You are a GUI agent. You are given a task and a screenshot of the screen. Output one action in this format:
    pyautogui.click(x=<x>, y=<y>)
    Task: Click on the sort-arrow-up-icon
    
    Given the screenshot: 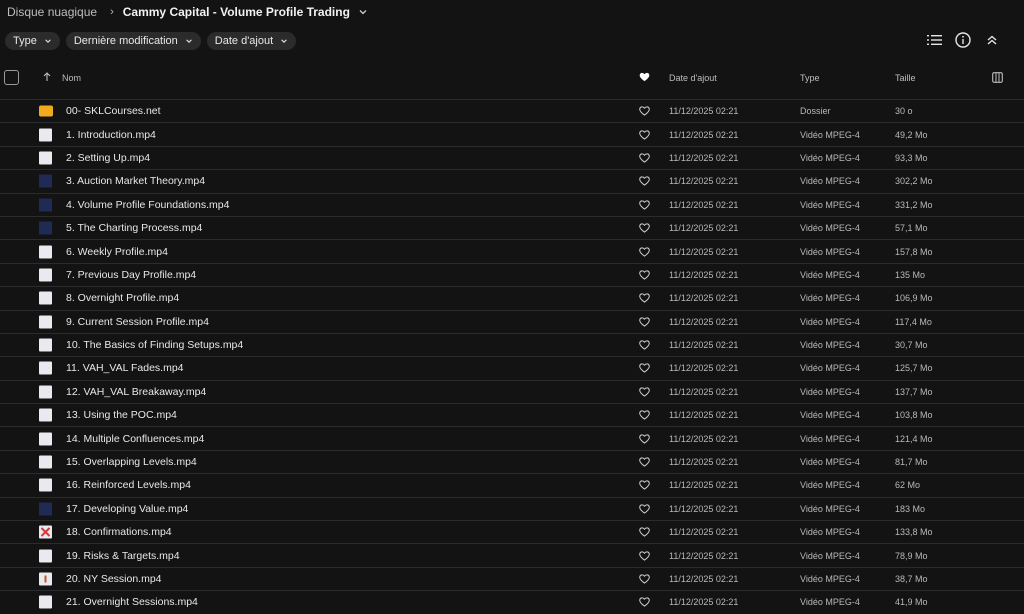 What is the action you would take?
    pyautogui.click(x=47, y=78)
    